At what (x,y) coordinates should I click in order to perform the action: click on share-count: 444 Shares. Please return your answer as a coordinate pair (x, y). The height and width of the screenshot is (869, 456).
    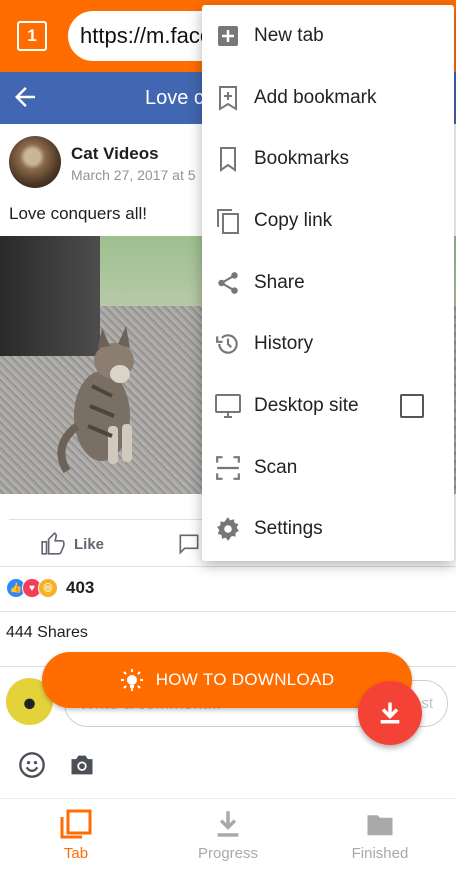
    Looking at the image, I should click on (47, 633).